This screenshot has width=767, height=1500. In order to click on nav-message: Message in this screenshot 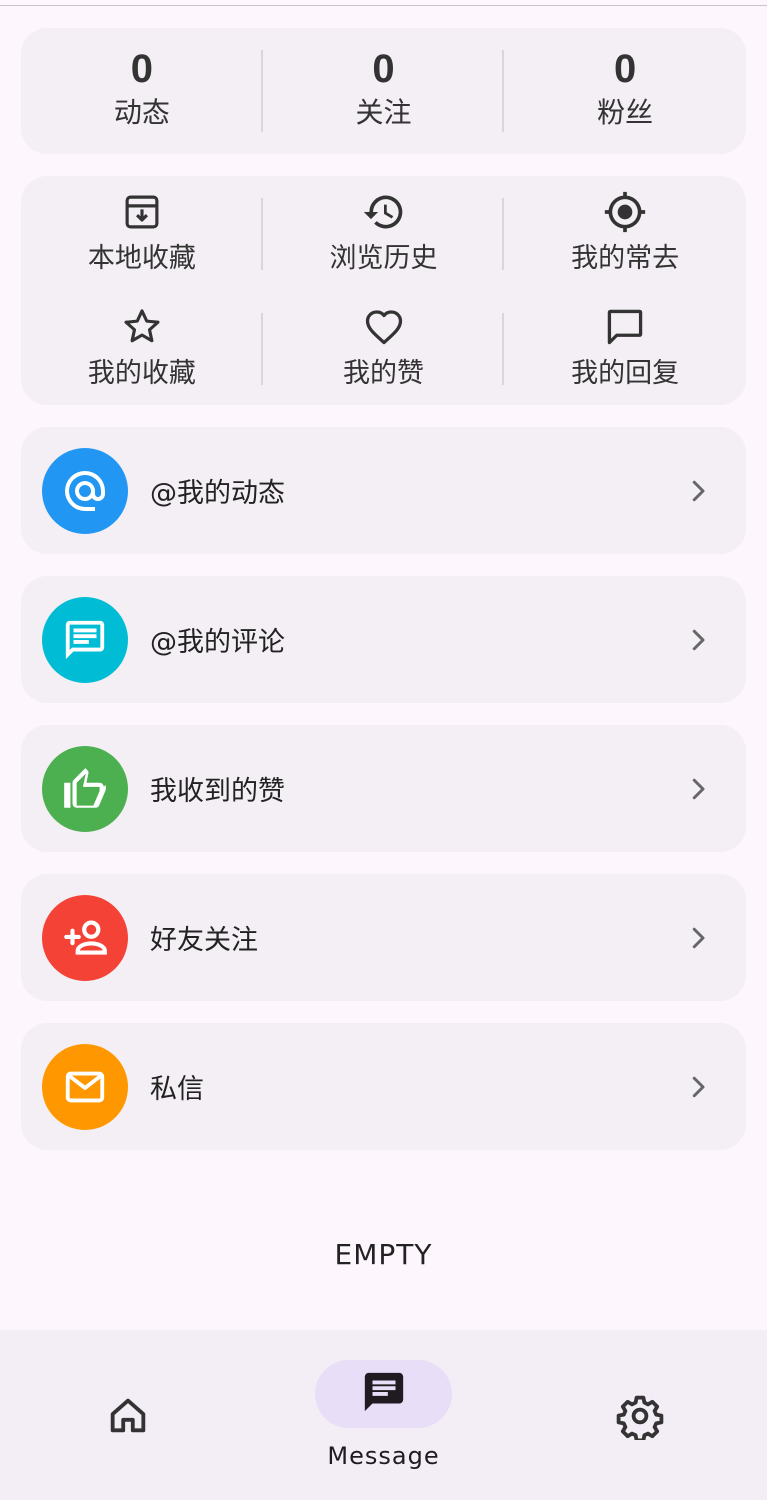, I will do `click(383, 1415)`.